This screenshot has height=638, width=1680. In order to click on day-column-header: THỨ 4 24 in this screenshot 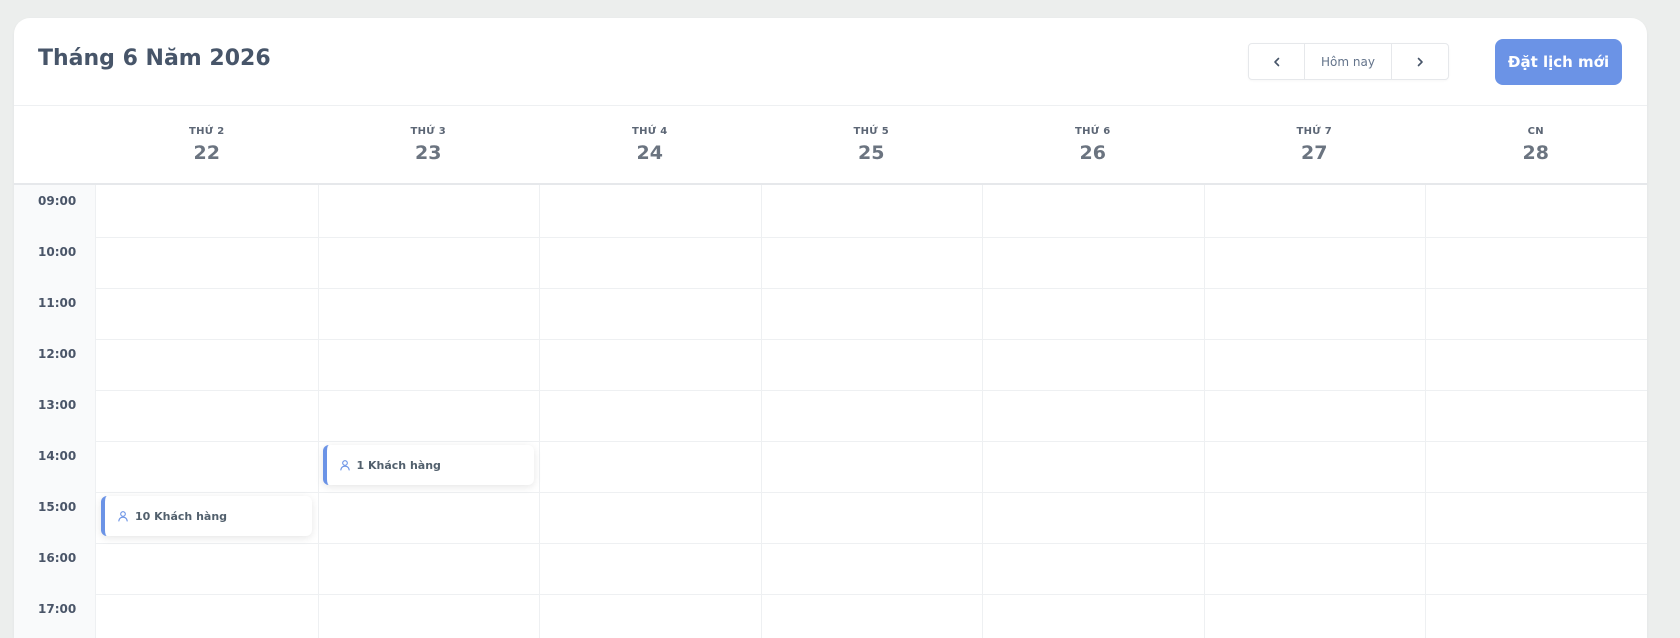, I will do `click(650, 145)`.